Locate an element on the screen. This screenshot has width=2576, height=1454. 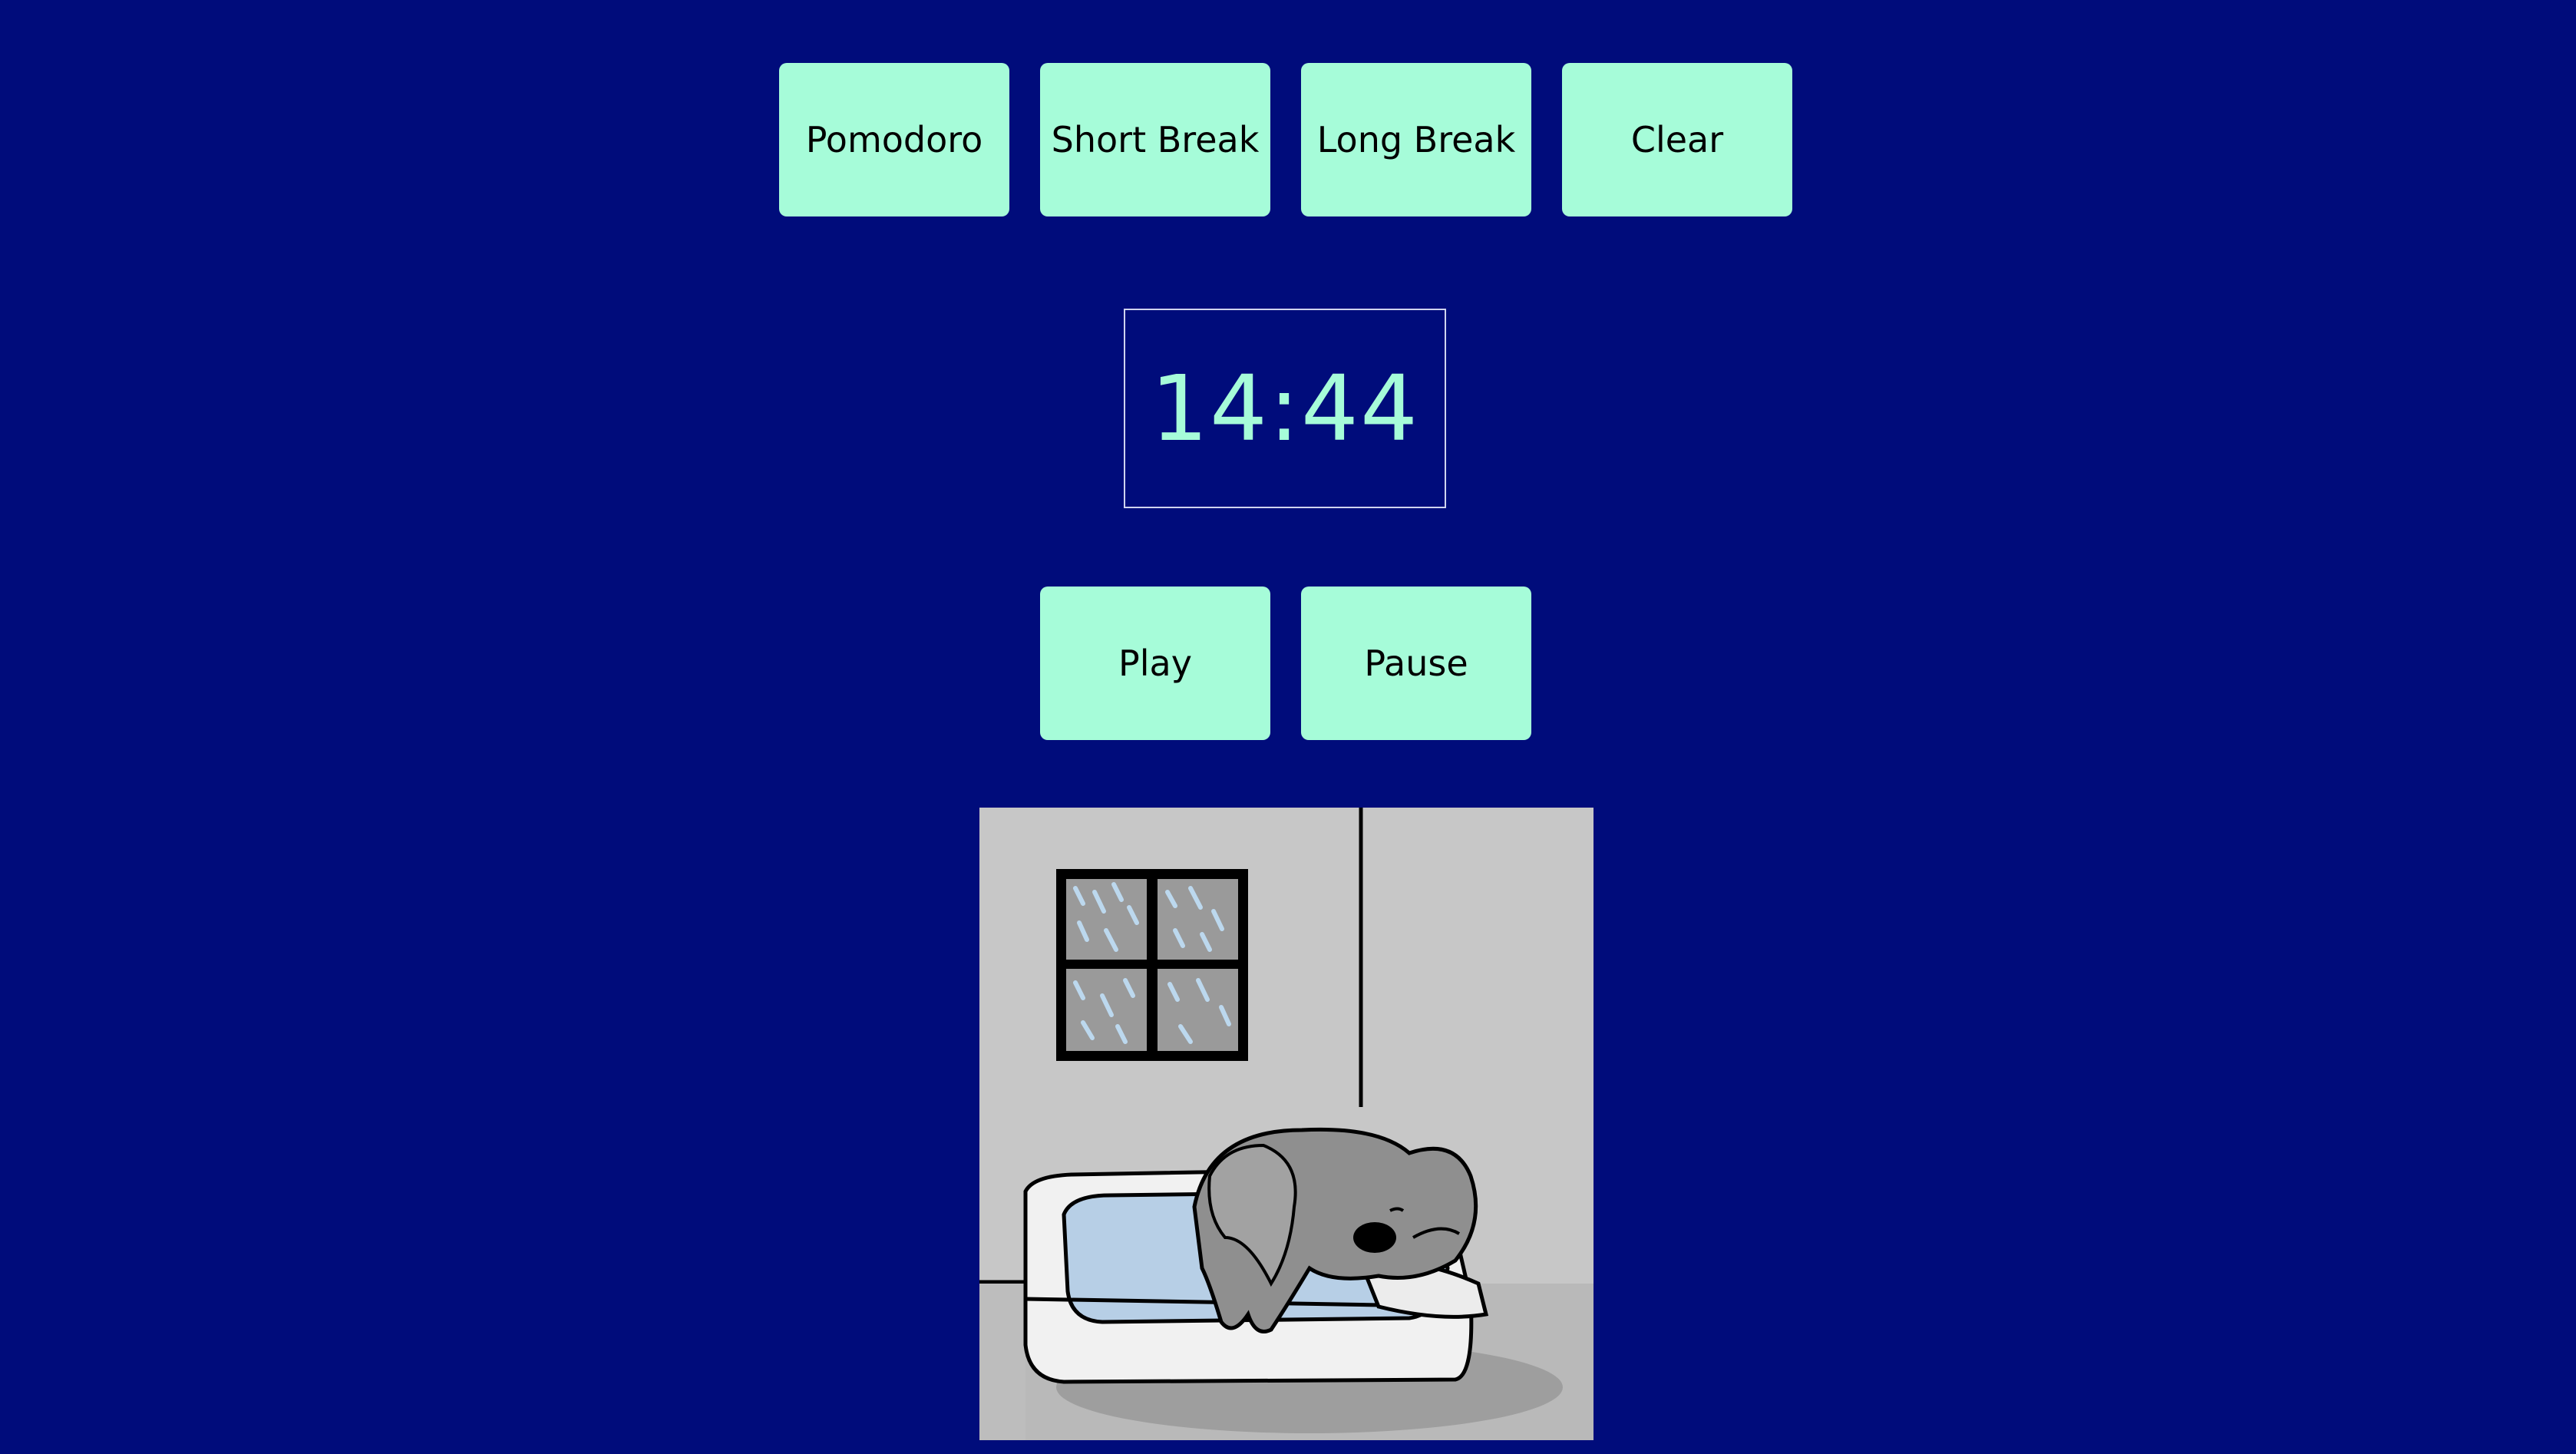
clear-button: Clear is located at coordinates (1677, 139).